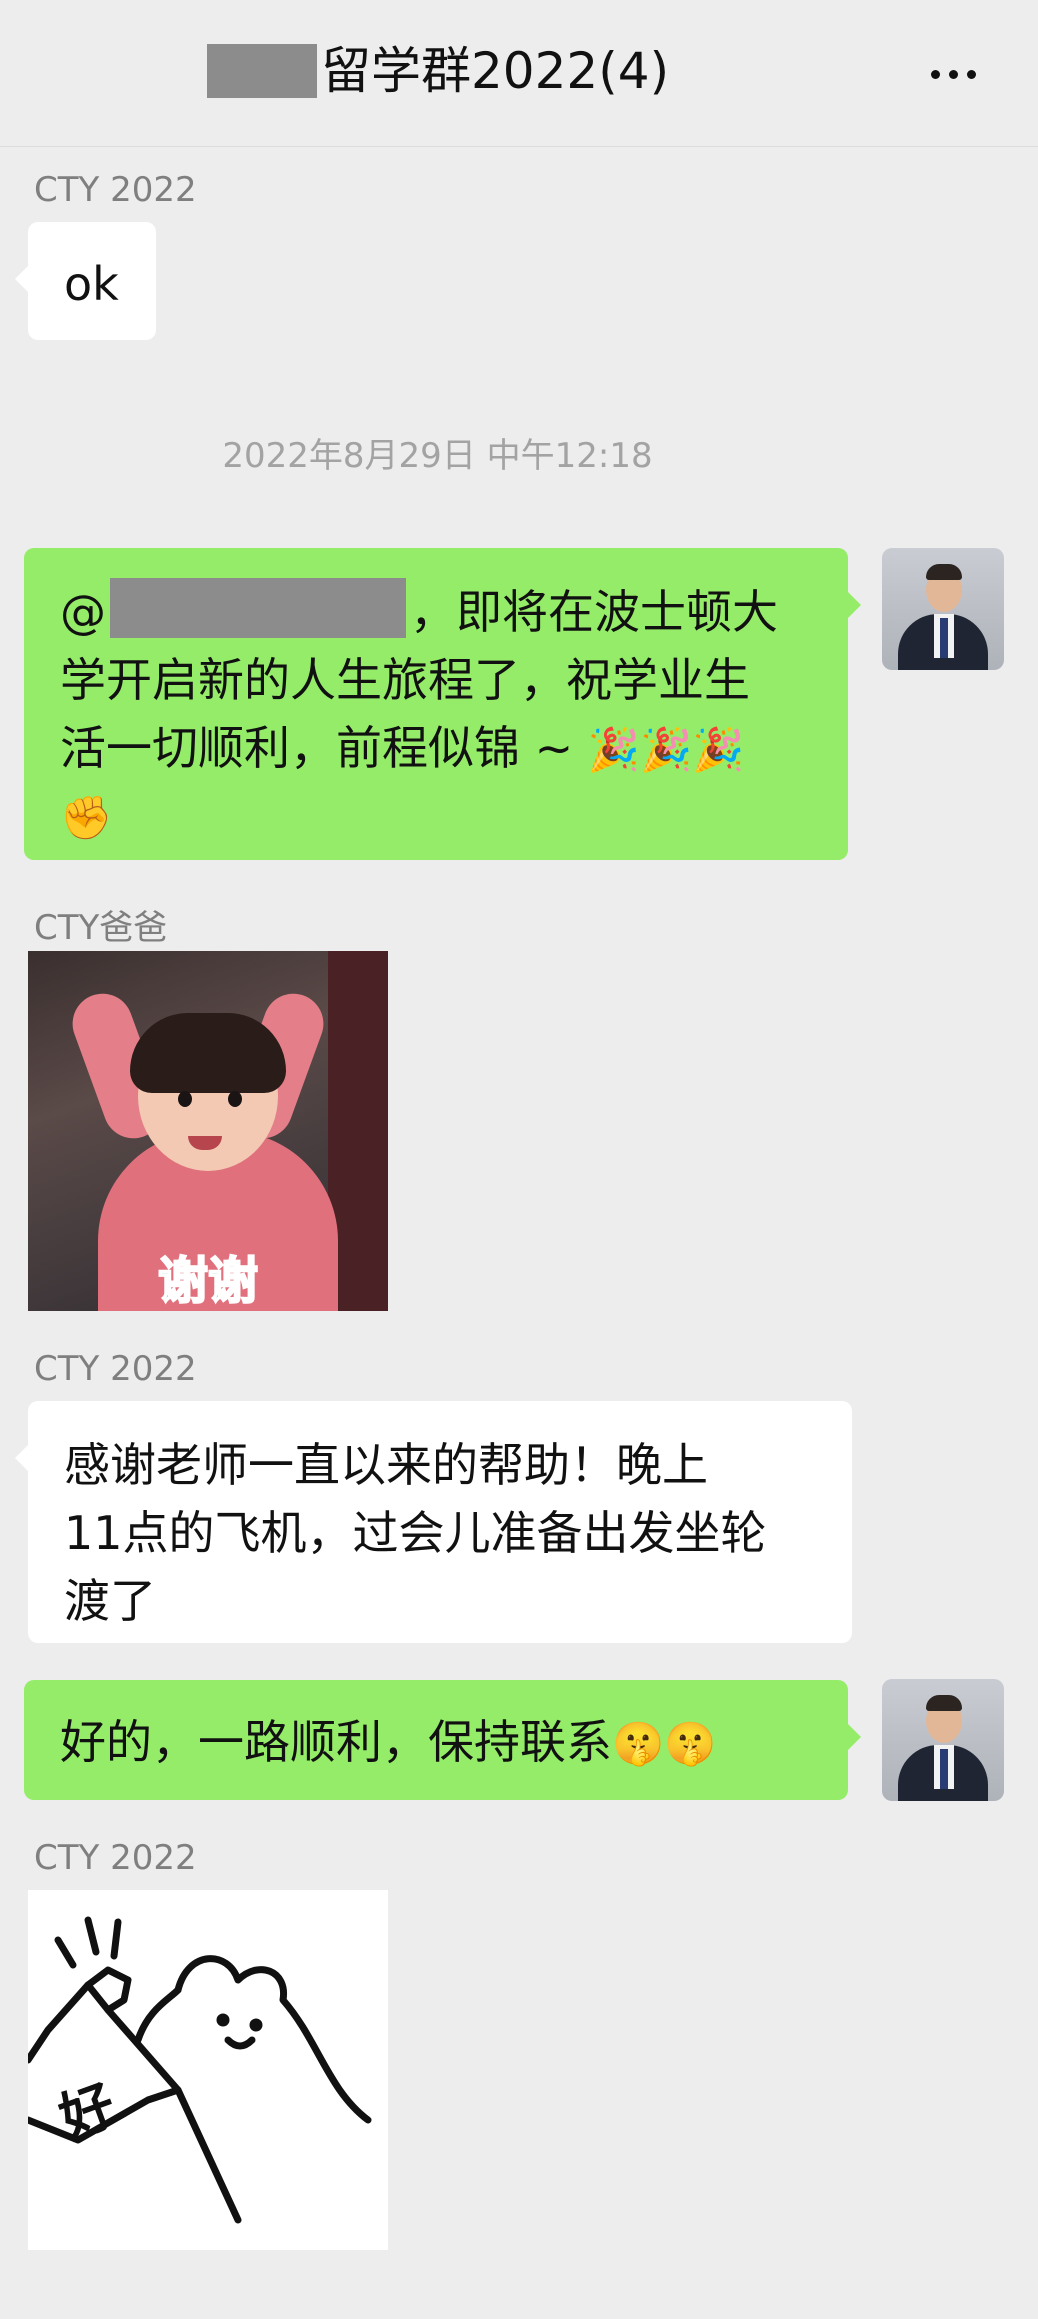  I want to click on message-line: @ ，即将在波士顿大, so click(454, 612).